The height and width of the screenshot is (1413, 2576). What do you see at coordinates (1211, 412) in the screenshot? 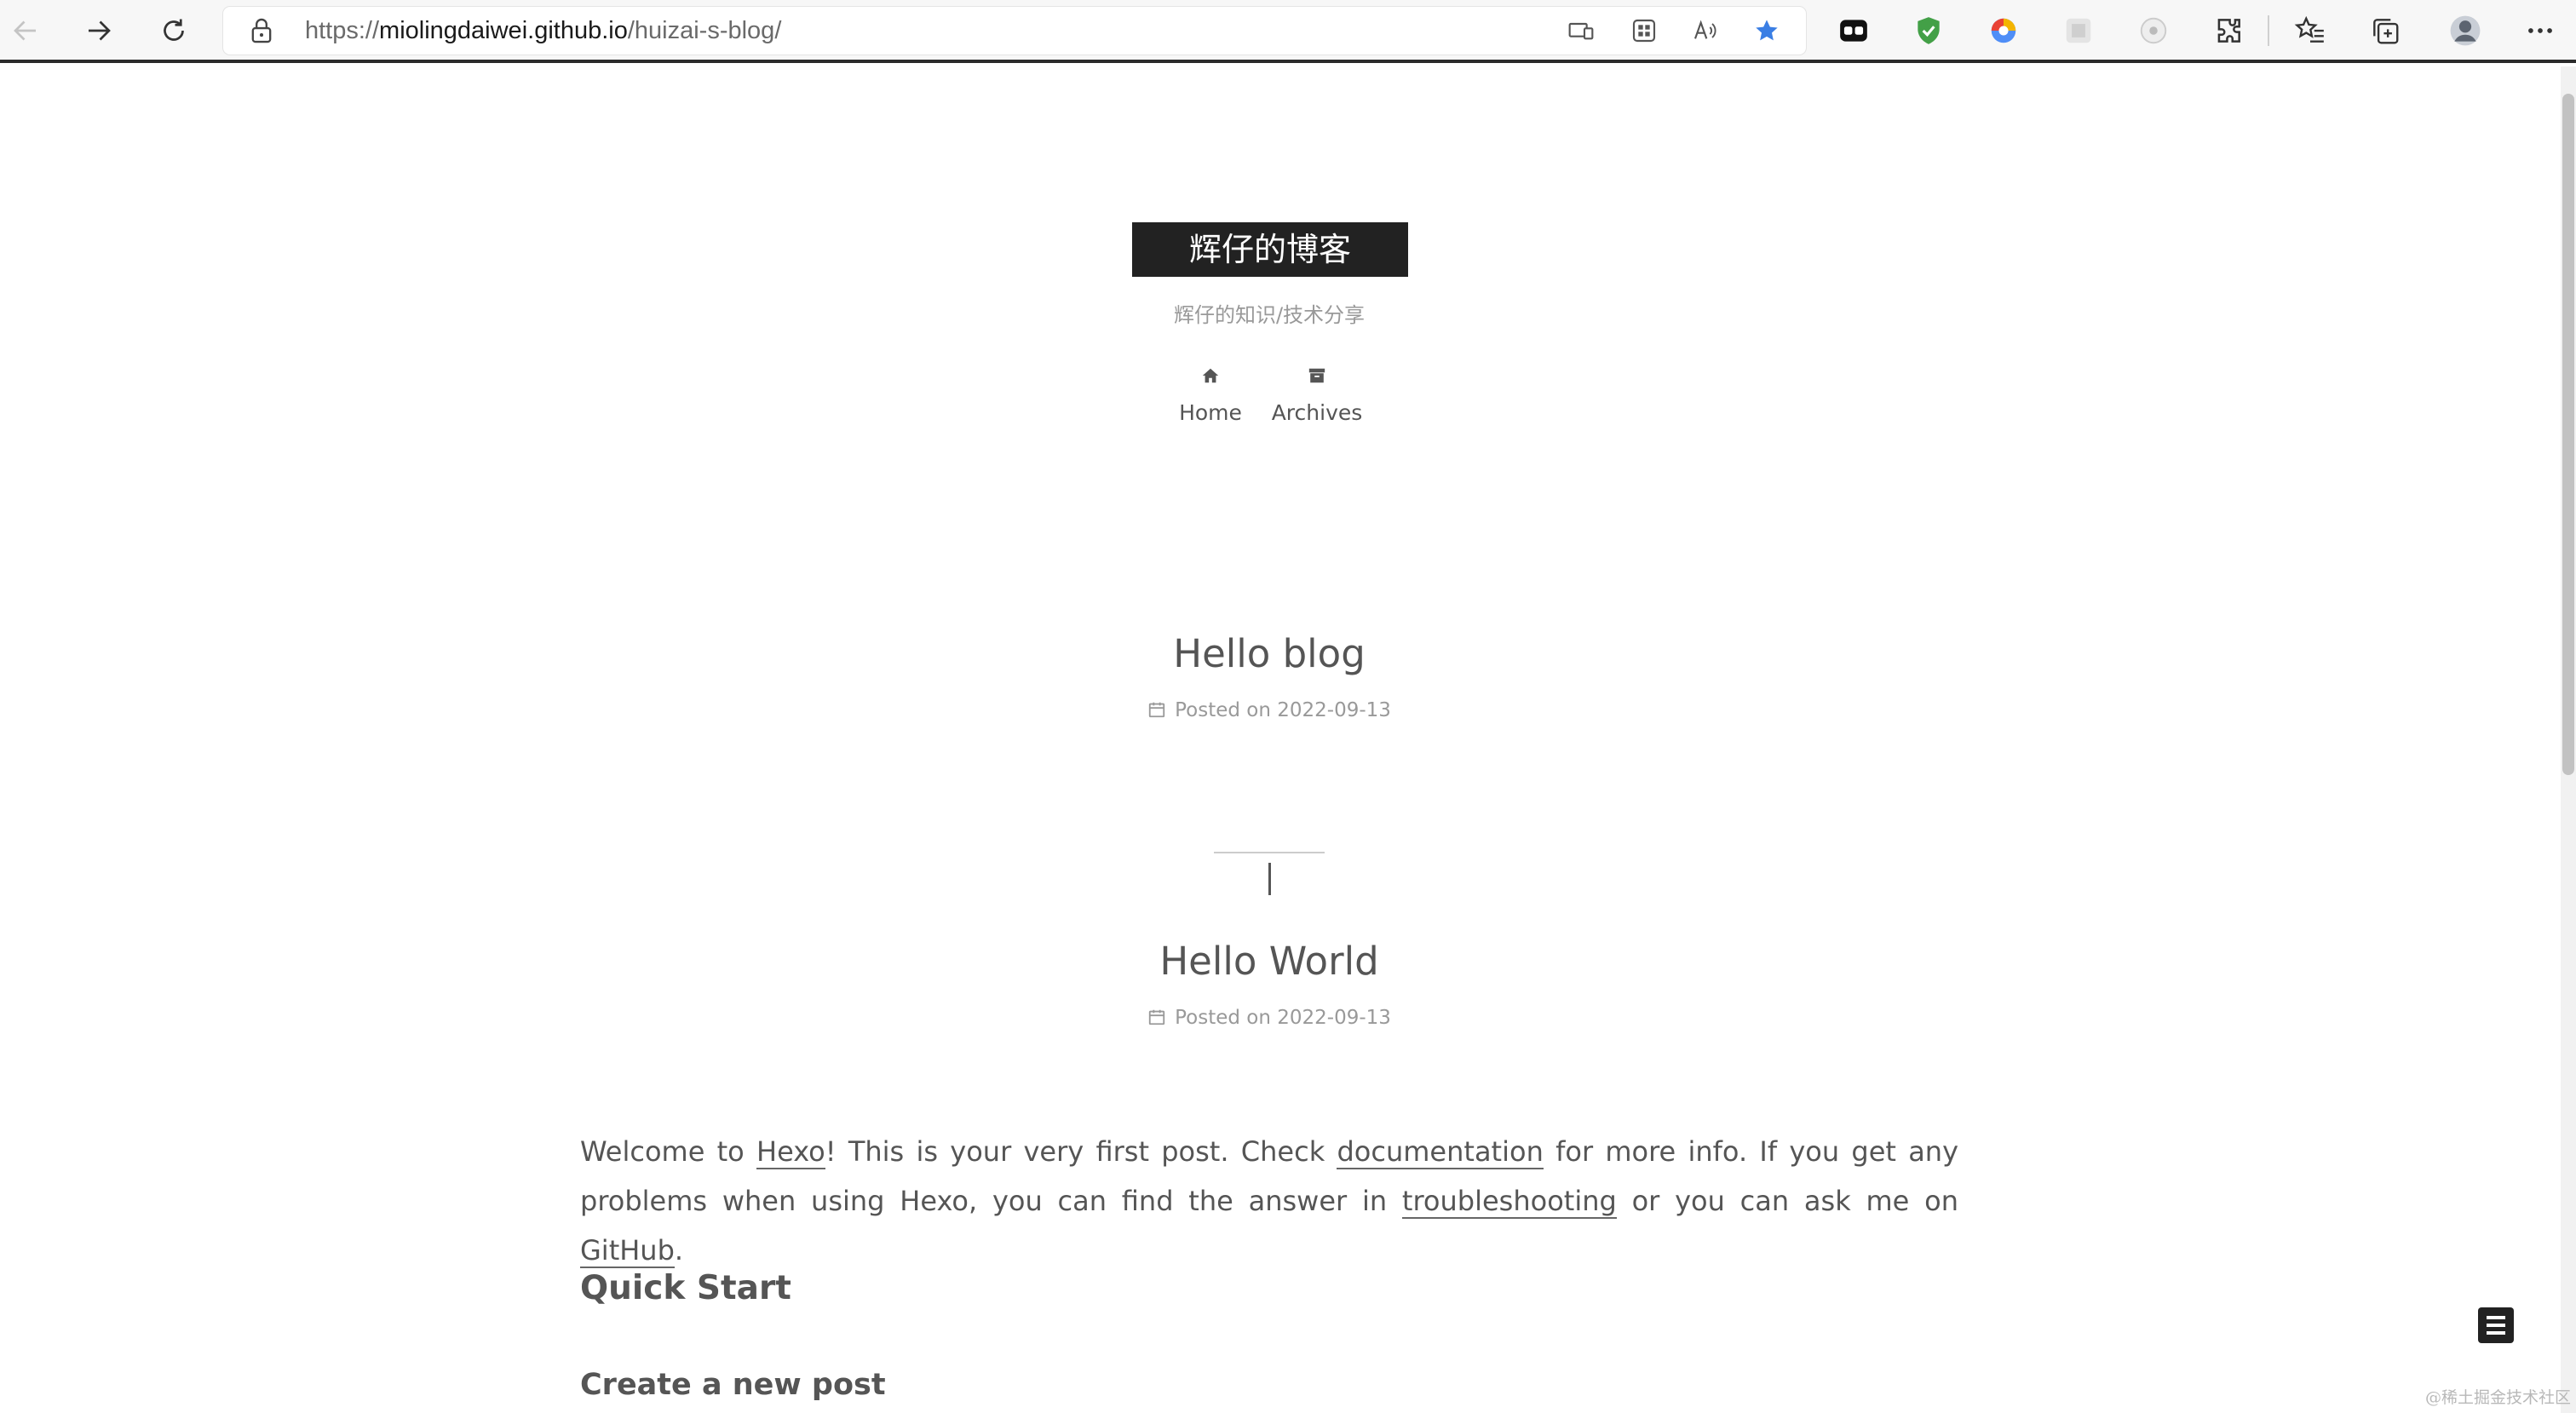
I see `menu-item-label: Home` at bounding box center [1211, 412].